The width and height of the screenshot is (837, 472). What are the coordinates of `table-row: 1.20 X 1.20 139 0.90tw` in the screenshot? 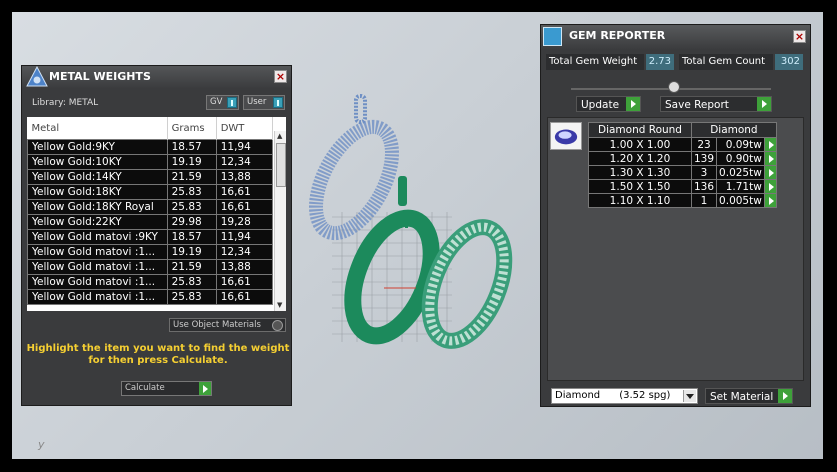 It's located at (682, 158).